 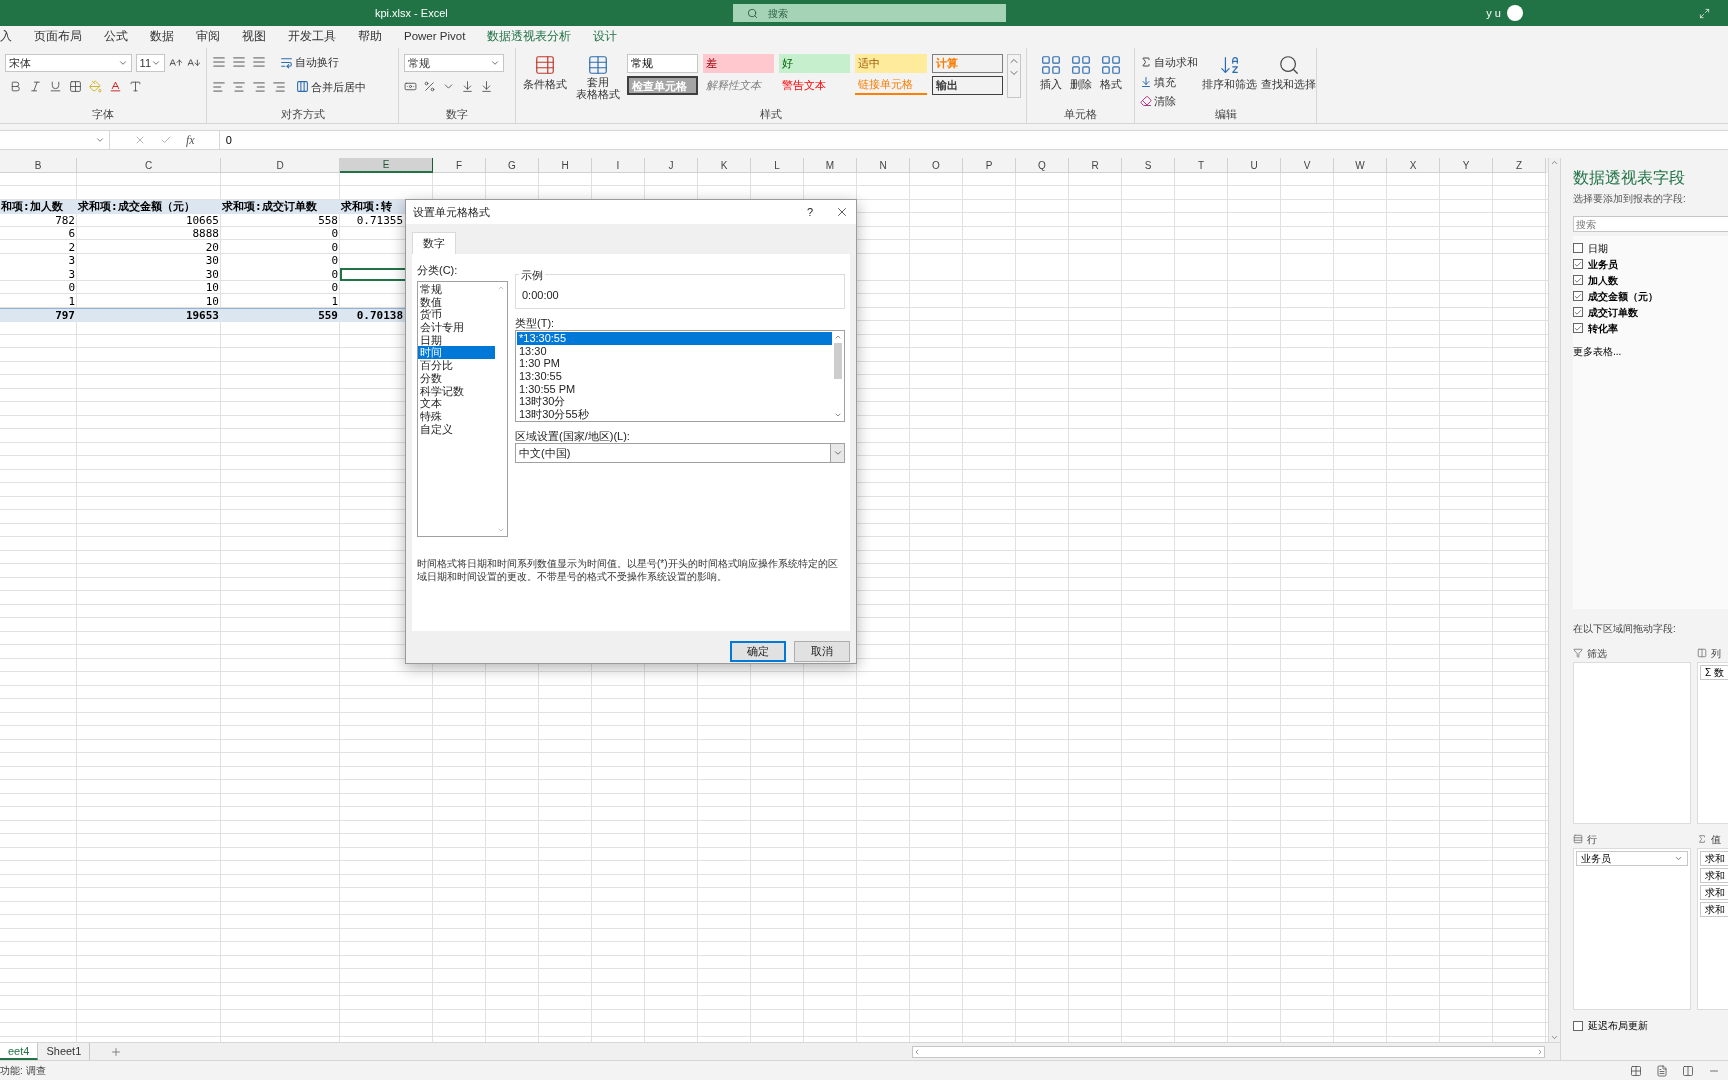 What do you see at coordinates (838, 361) in the screenshot?
I see `scrollbar-thumb` at bounding box center [838, 361].